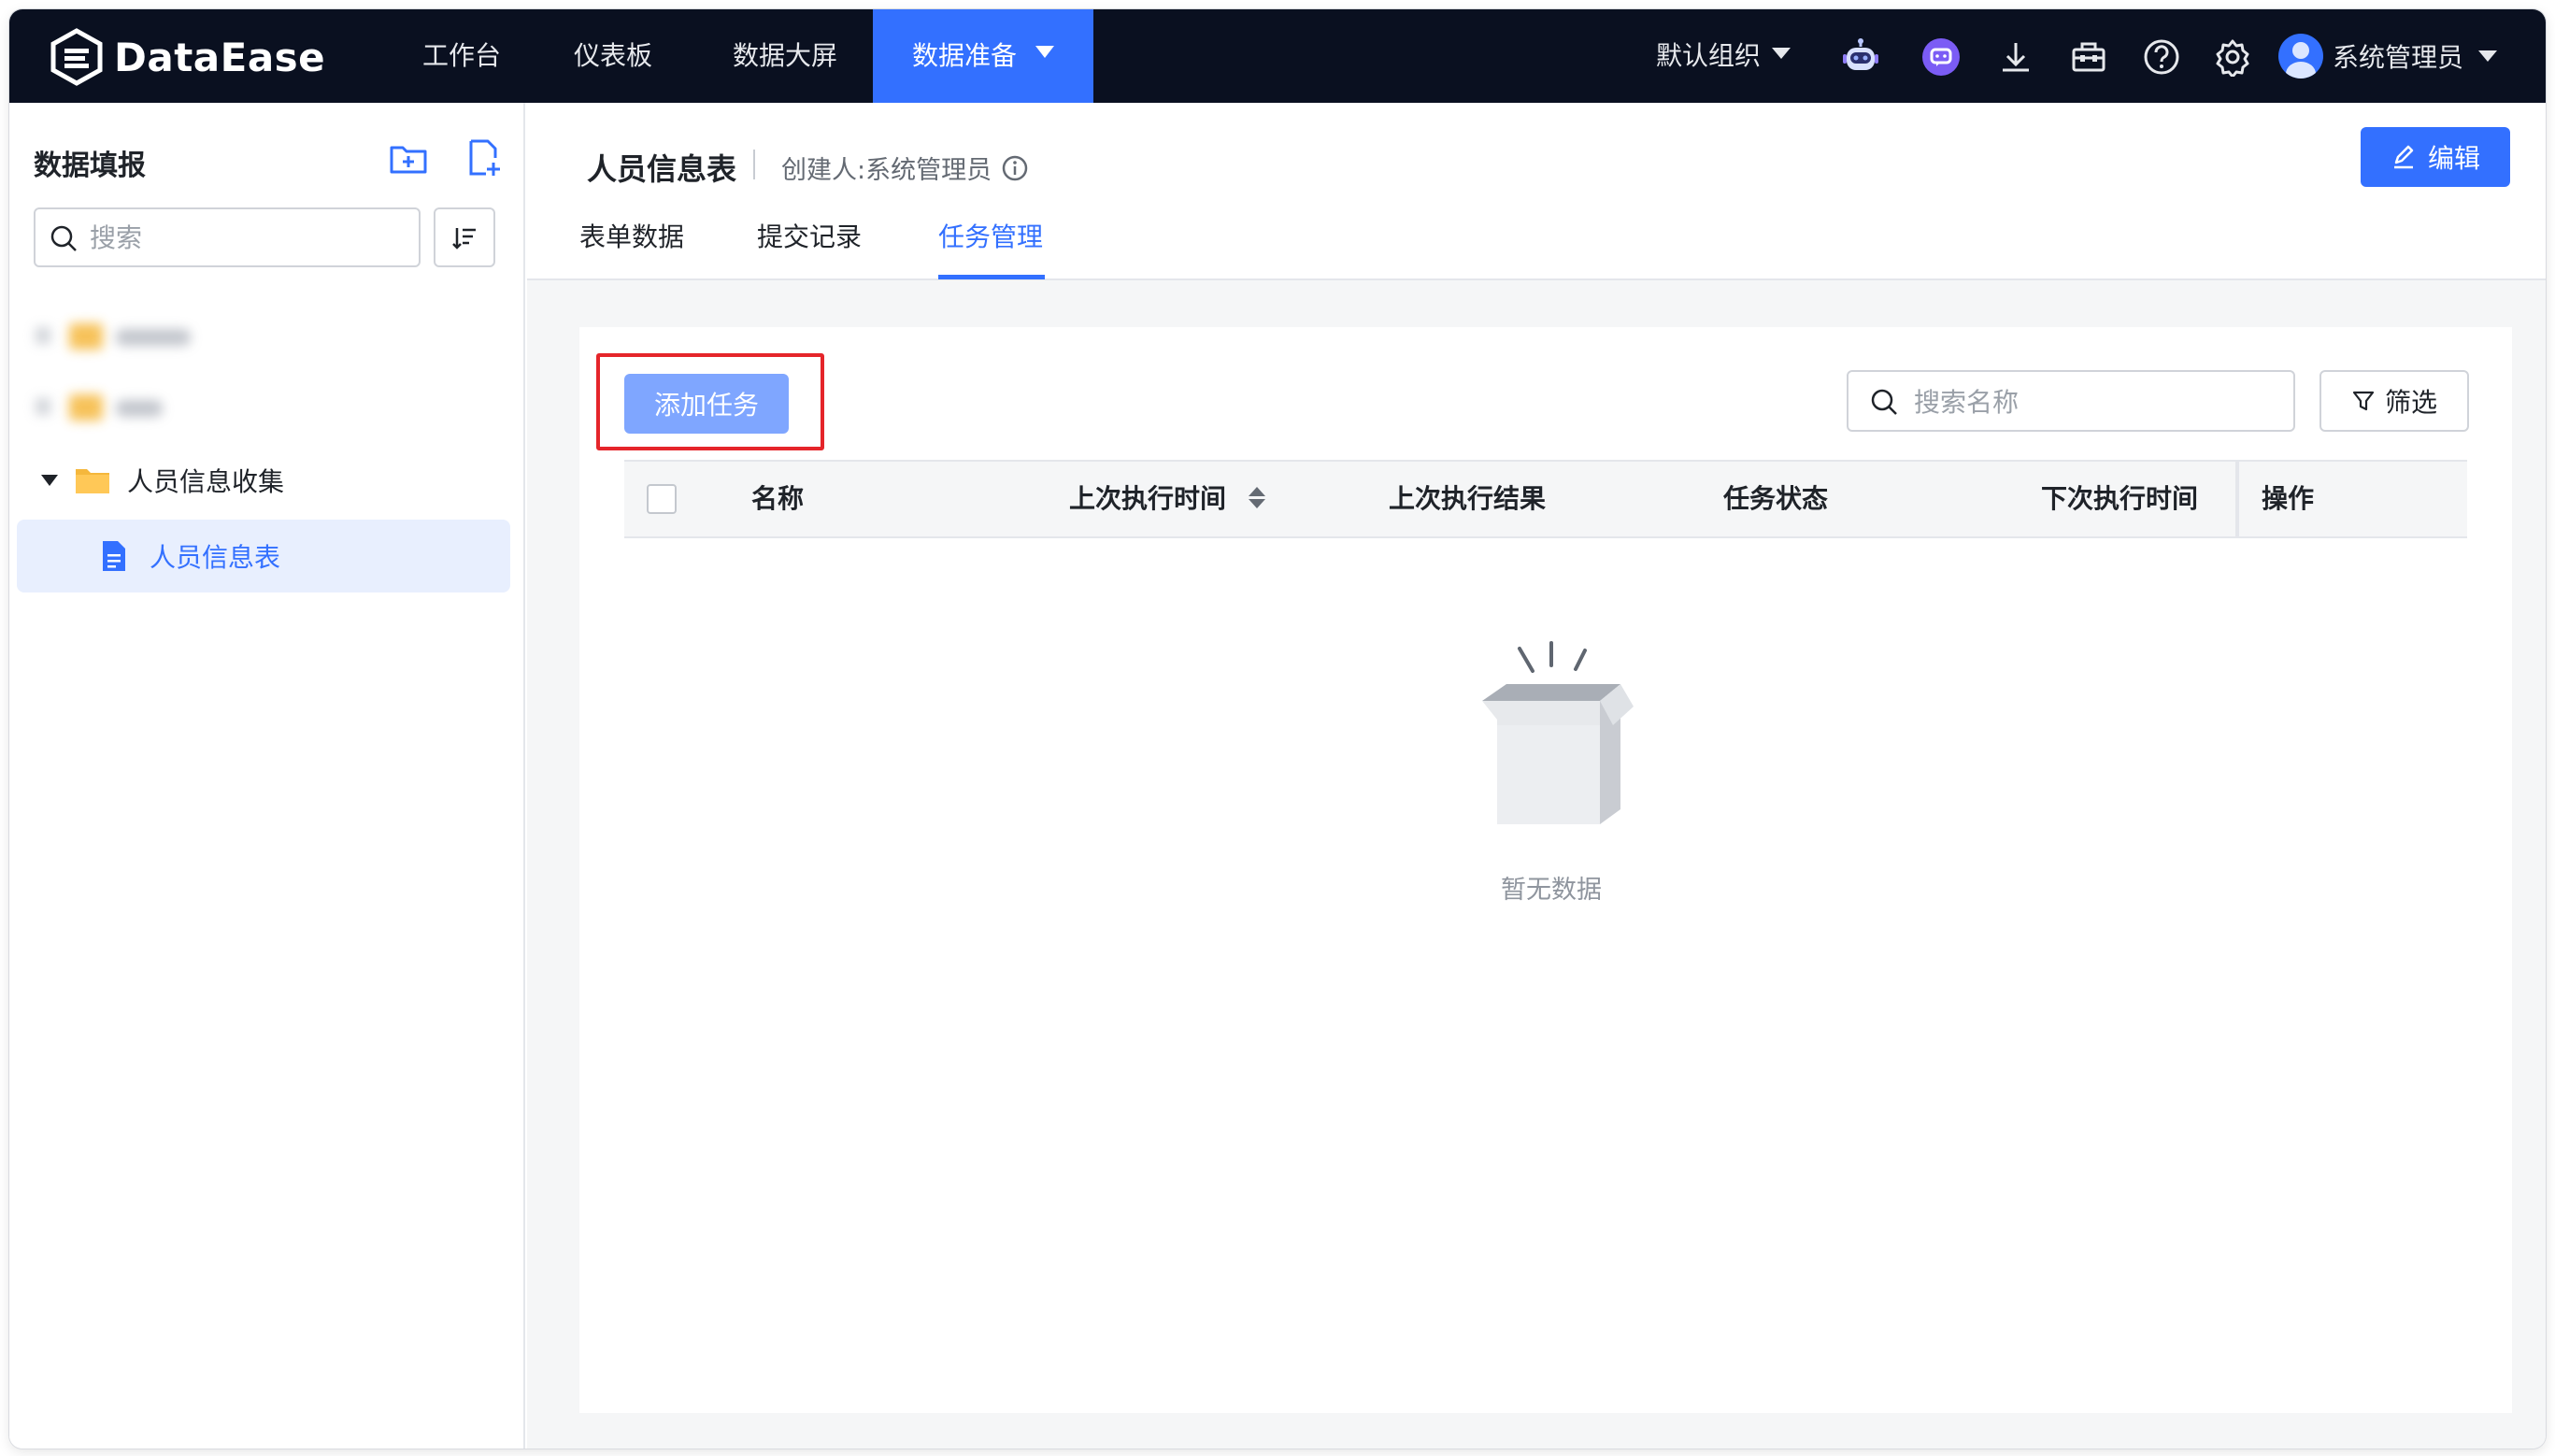 The width and height of the screenshot is (2555, 1456). Describe the element at coordinates (991, 277) in the screenshot. I see `active-tab-indicator` at that location.